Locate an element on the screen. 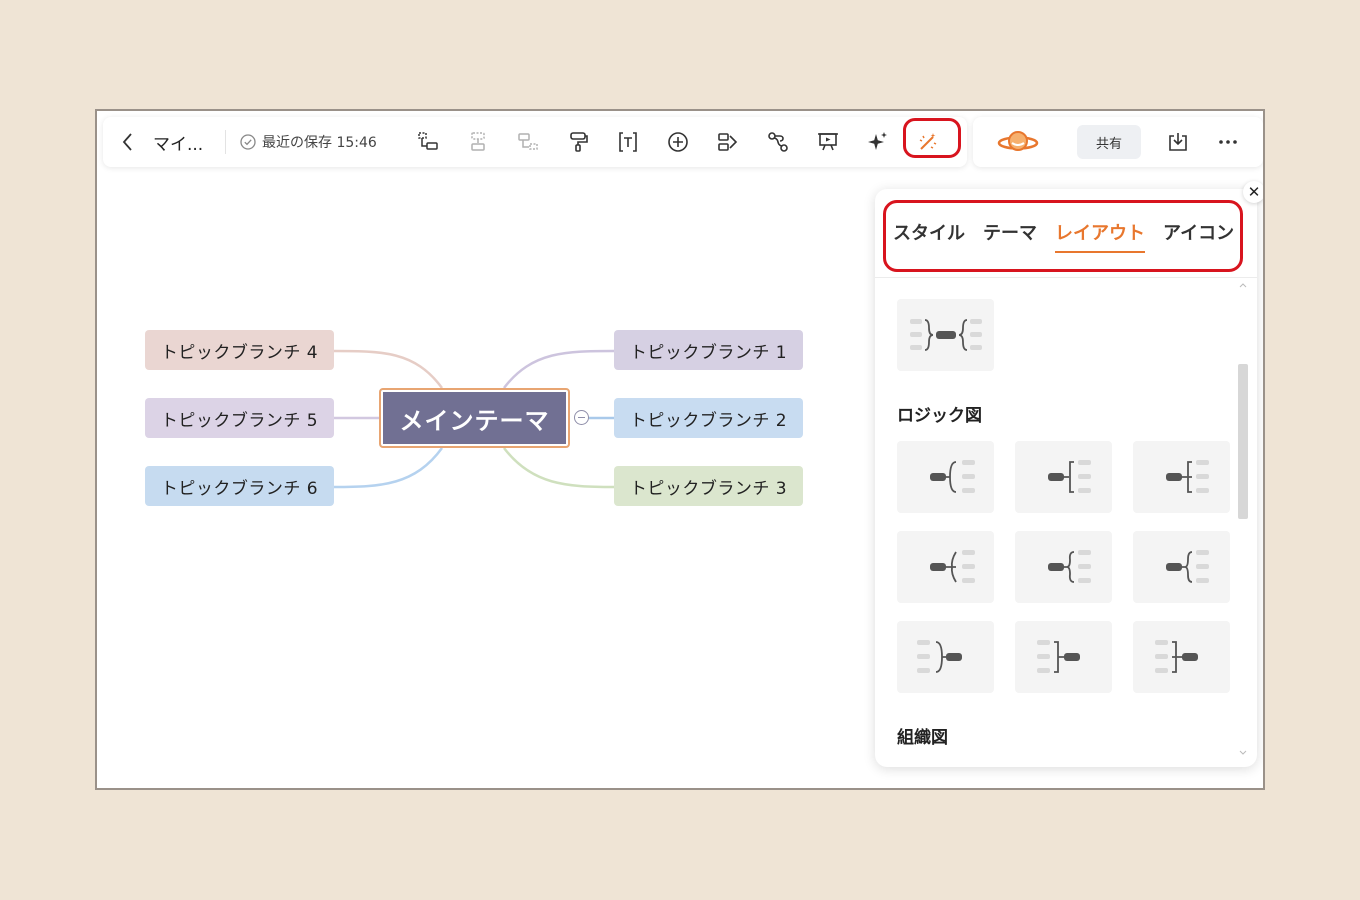 This screenshot has width=1360, height=900. ai-sparkle-icon is located at coordinates (877, 141).